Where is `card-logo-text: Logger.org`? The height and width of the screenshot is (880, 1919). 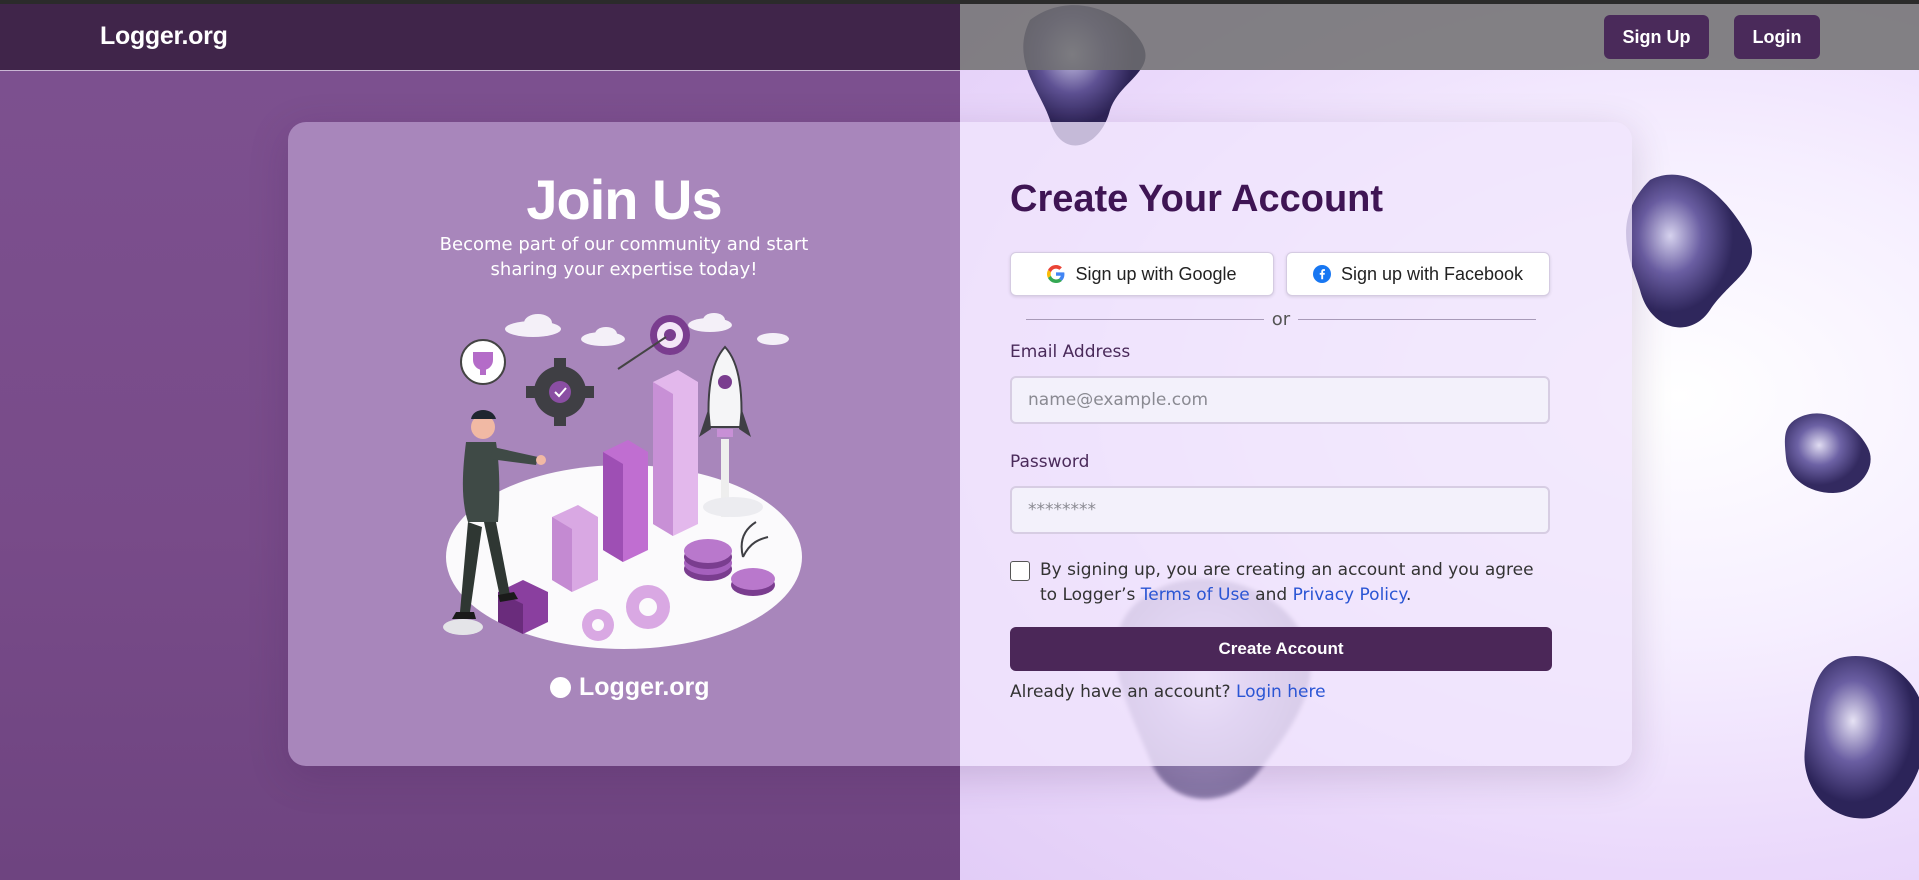
card-logo-text: Logger.org is located at coordinates (644, 687).